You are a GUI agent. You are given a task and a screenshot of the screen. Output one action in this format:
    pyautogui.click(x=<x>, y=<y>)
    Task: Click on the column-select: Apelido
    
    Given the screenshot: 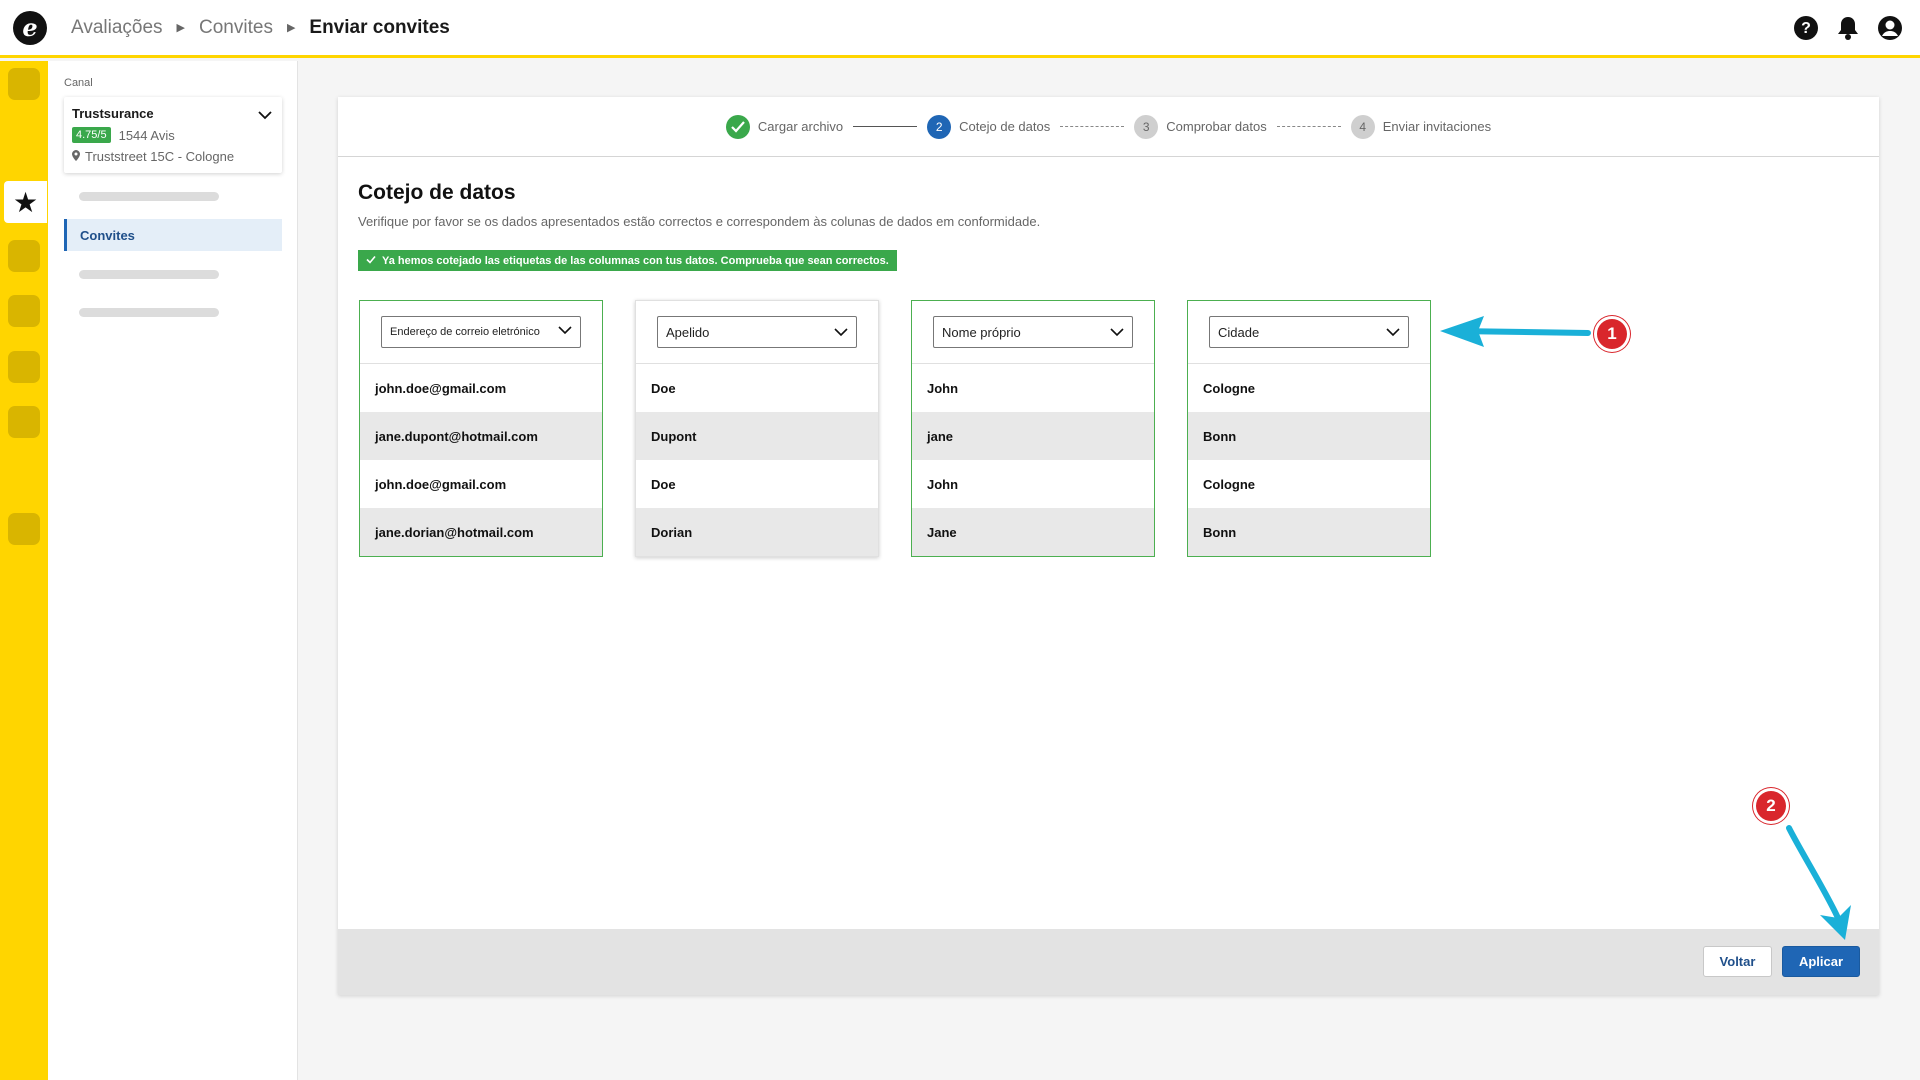 What is the action you would take?
    pyautogui.click(x=757, y=332)
    